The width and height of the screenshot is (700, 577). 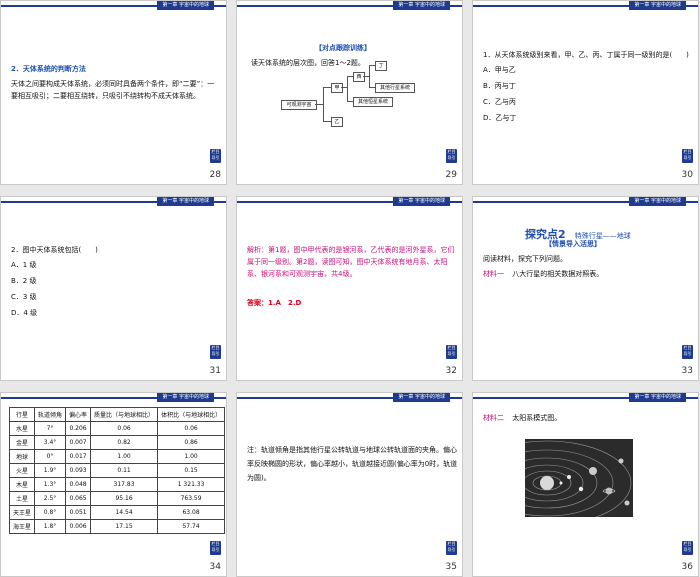 I want to click on question-text: 1．从天体系统级别来看，甲、乙、丙、丁属于同一级别的是( ), so click(x=586, y=55).